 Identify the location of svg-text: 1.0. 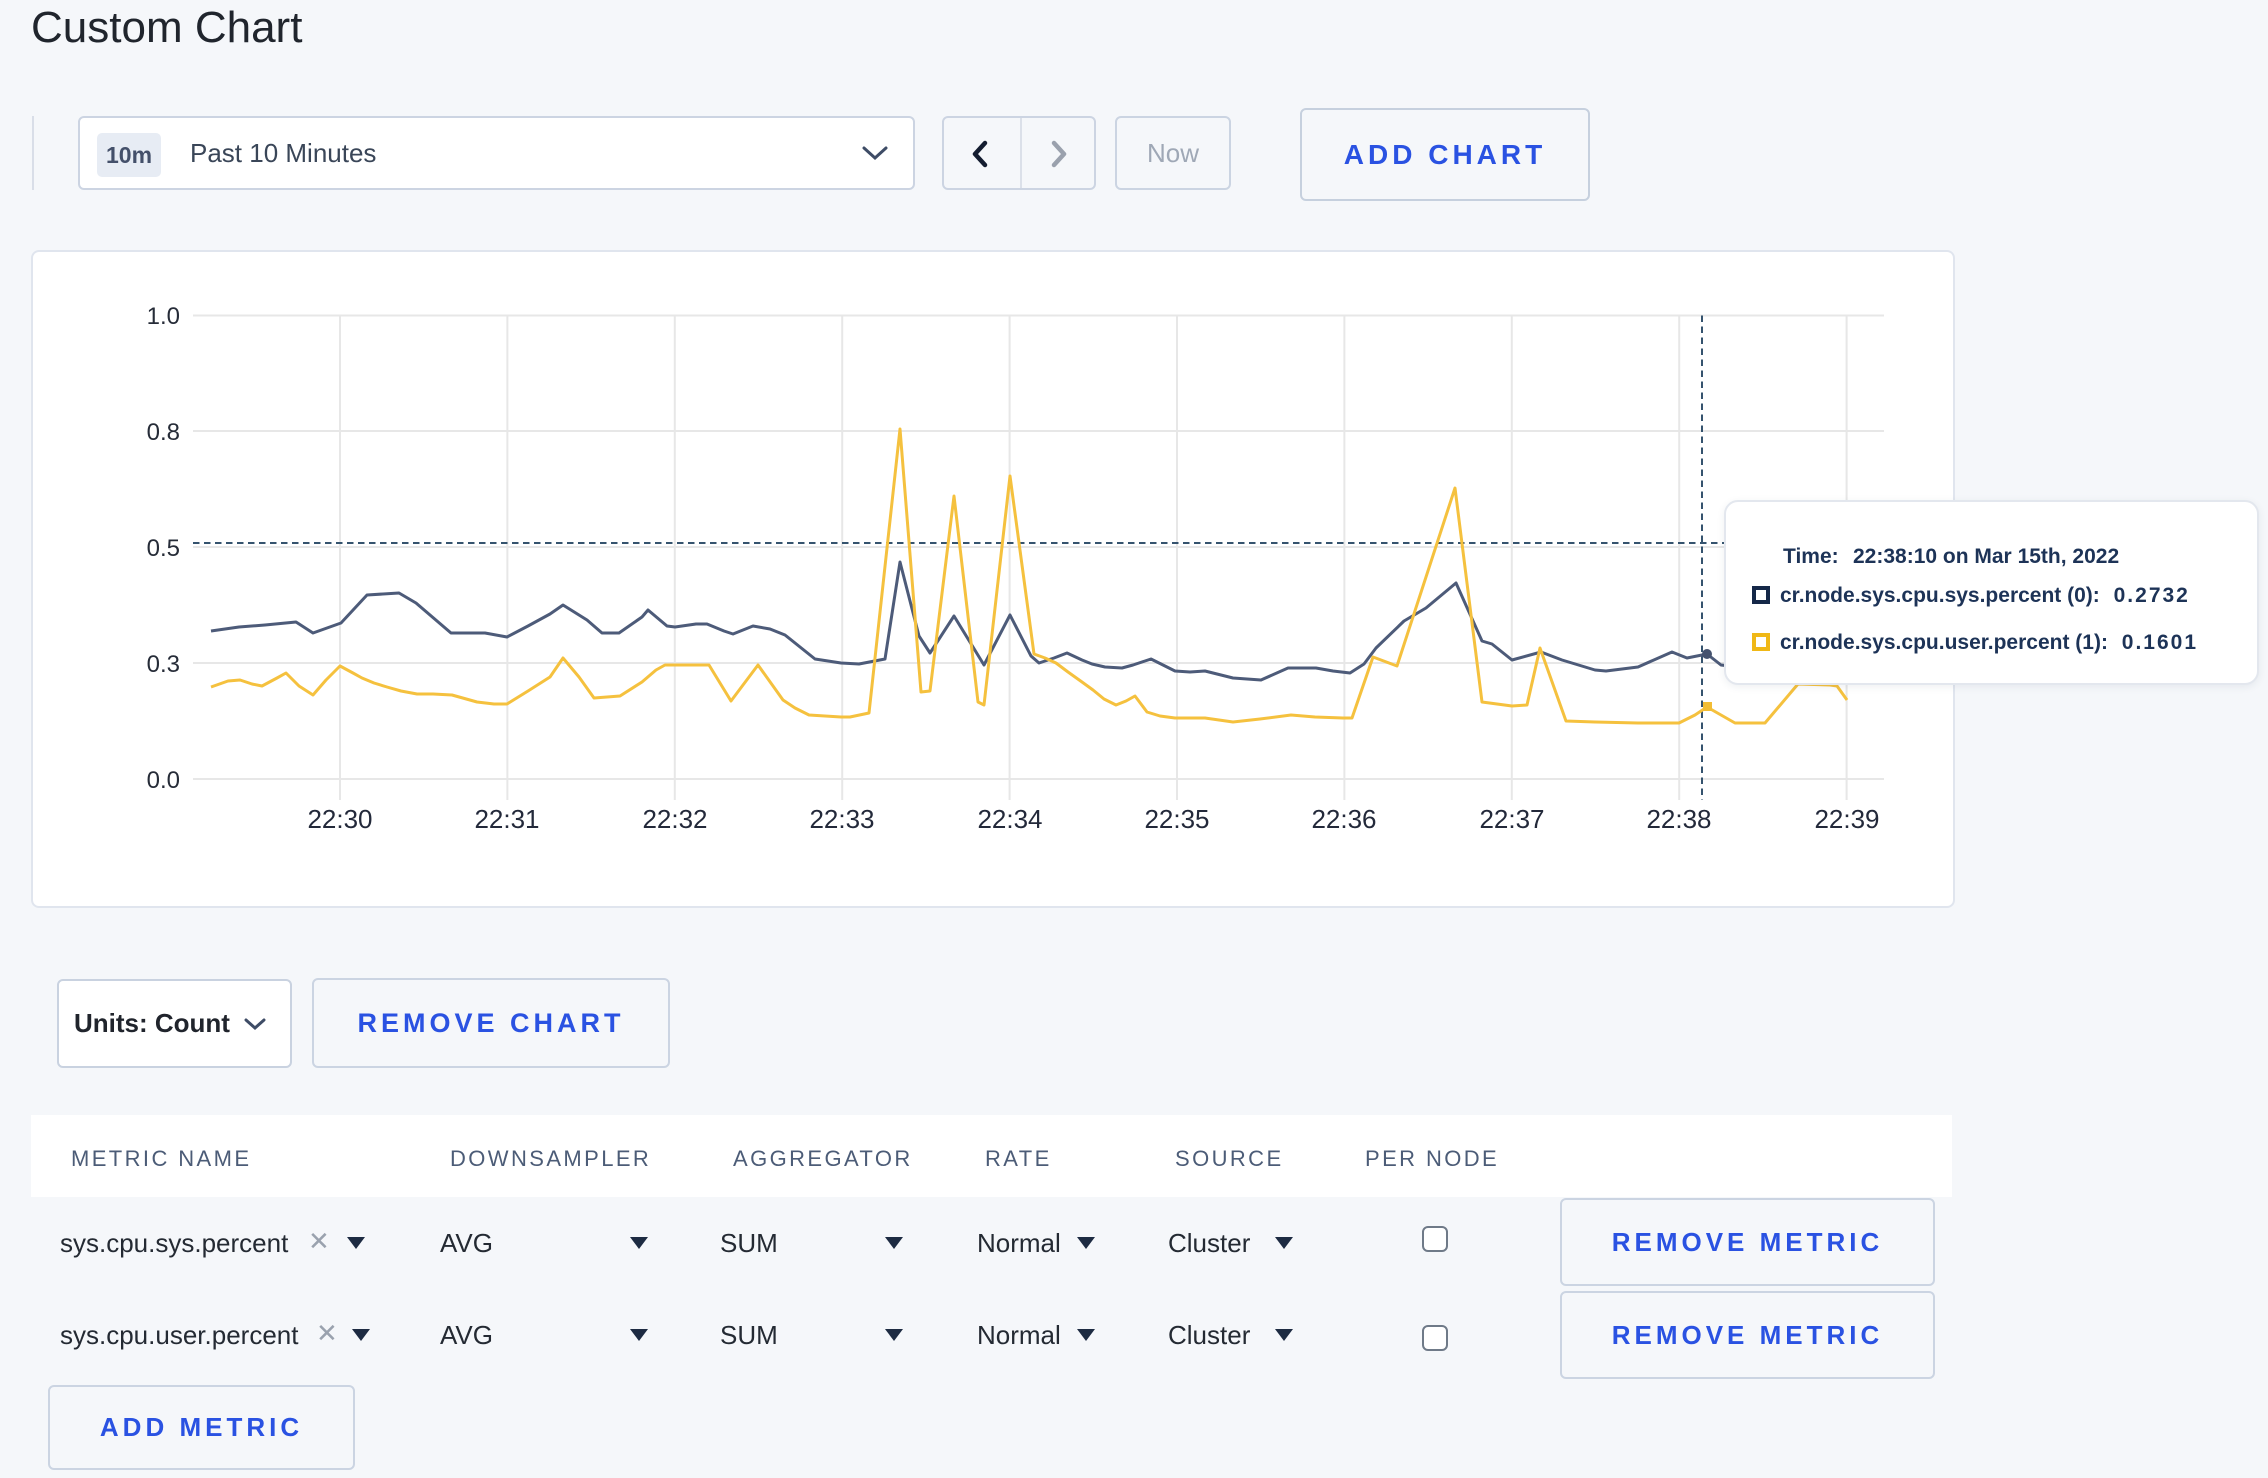
(163, 316).